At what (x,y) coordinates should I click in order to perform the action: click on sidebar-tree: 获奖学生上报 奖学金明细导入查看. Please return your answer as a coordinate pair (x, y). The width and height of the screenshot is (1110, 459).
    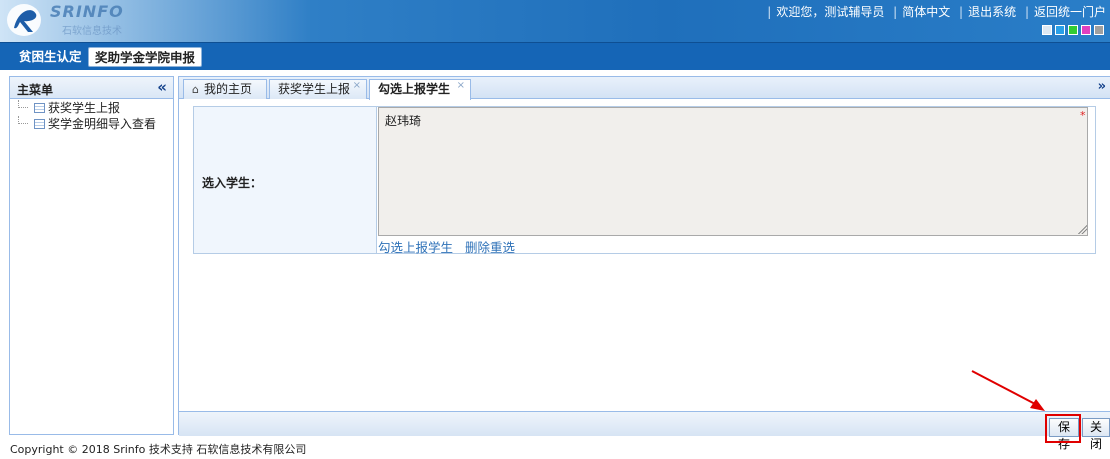
    Looking at the image, I should click on (91, 115).